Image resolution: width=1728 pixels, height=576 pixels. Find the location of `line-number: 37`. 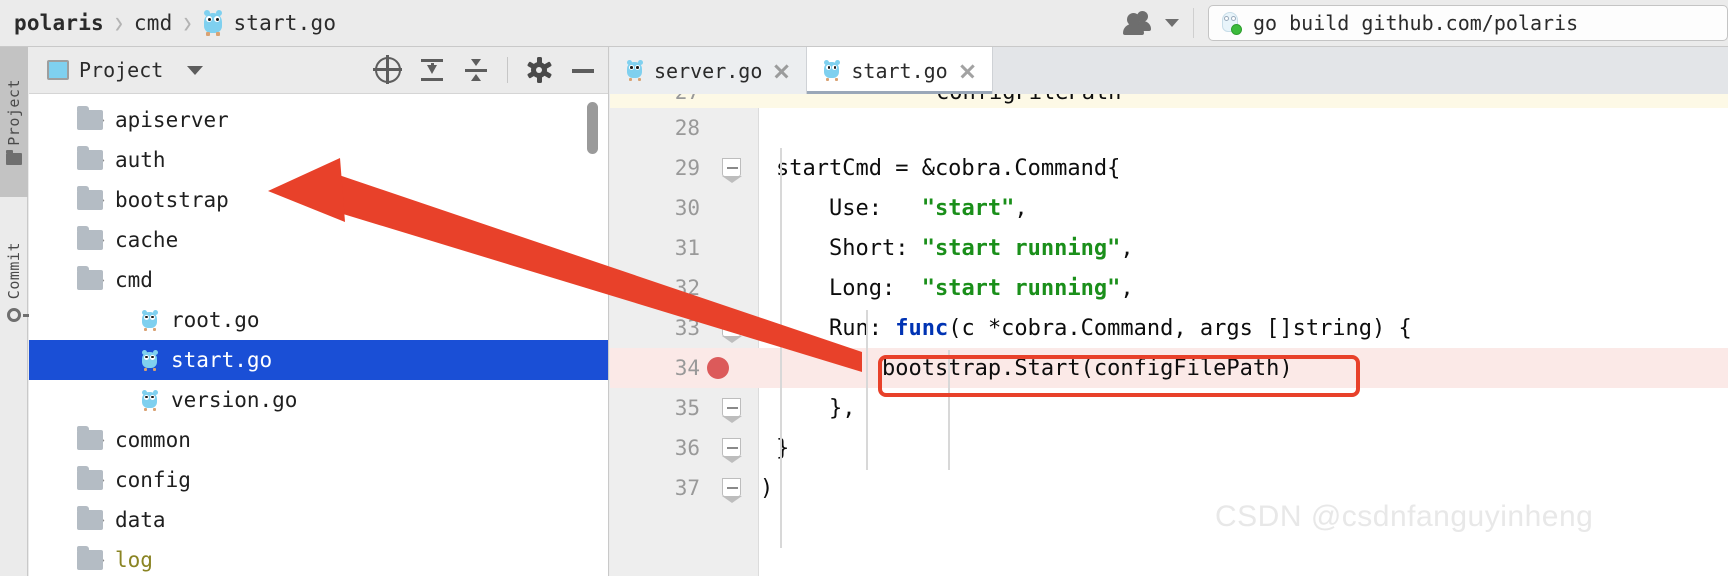

line-number: 37 is located at coordinates (687, 488).